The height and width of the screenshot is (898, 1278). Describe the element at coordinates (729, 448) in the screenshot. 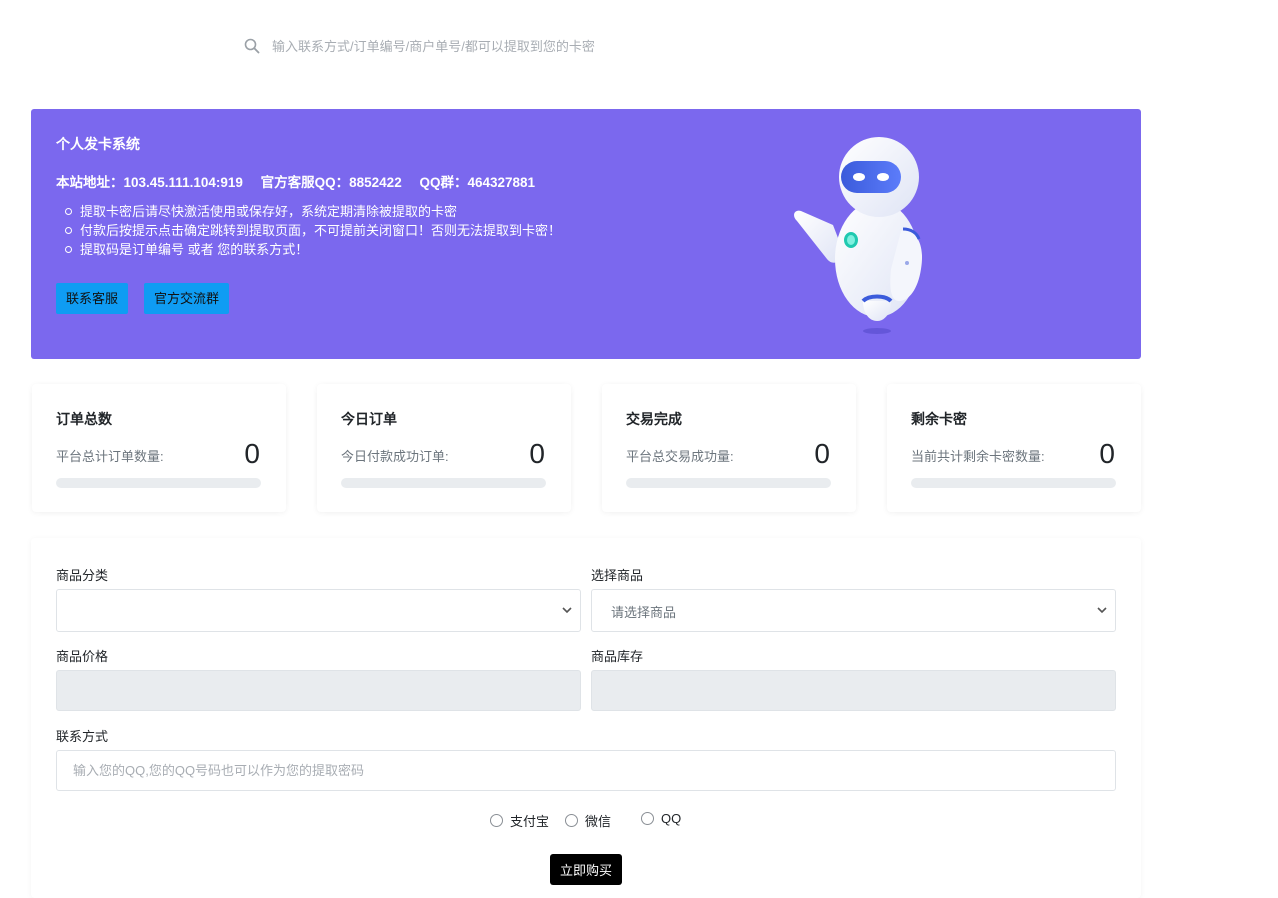

I see `stat-card-completed: 交易完成 平台总交易成功量: 0` at that location.